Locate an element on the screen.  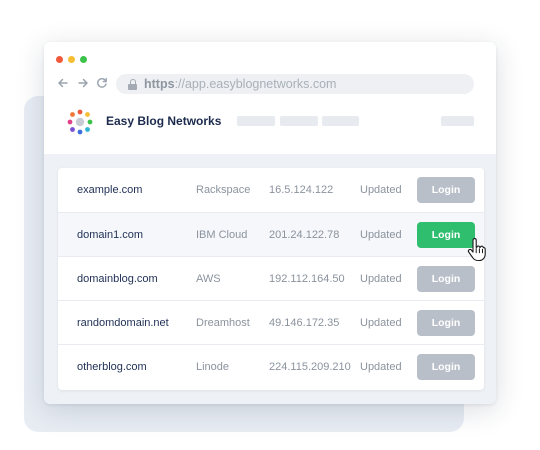
arrow-left-icon is located at coordinates (63, 83).